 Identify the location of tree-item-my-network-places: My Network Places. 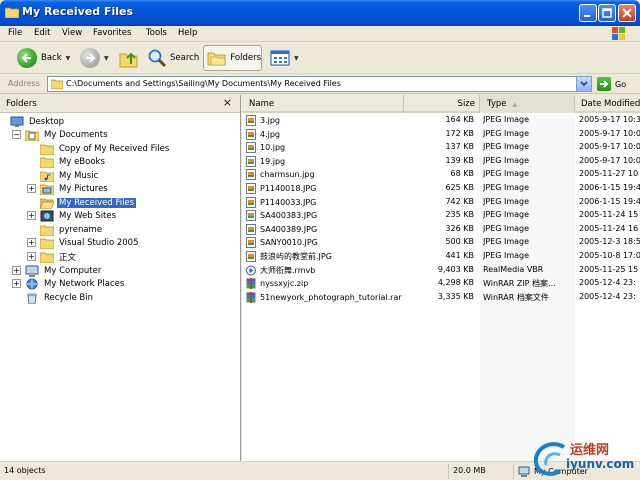
(75, 284).